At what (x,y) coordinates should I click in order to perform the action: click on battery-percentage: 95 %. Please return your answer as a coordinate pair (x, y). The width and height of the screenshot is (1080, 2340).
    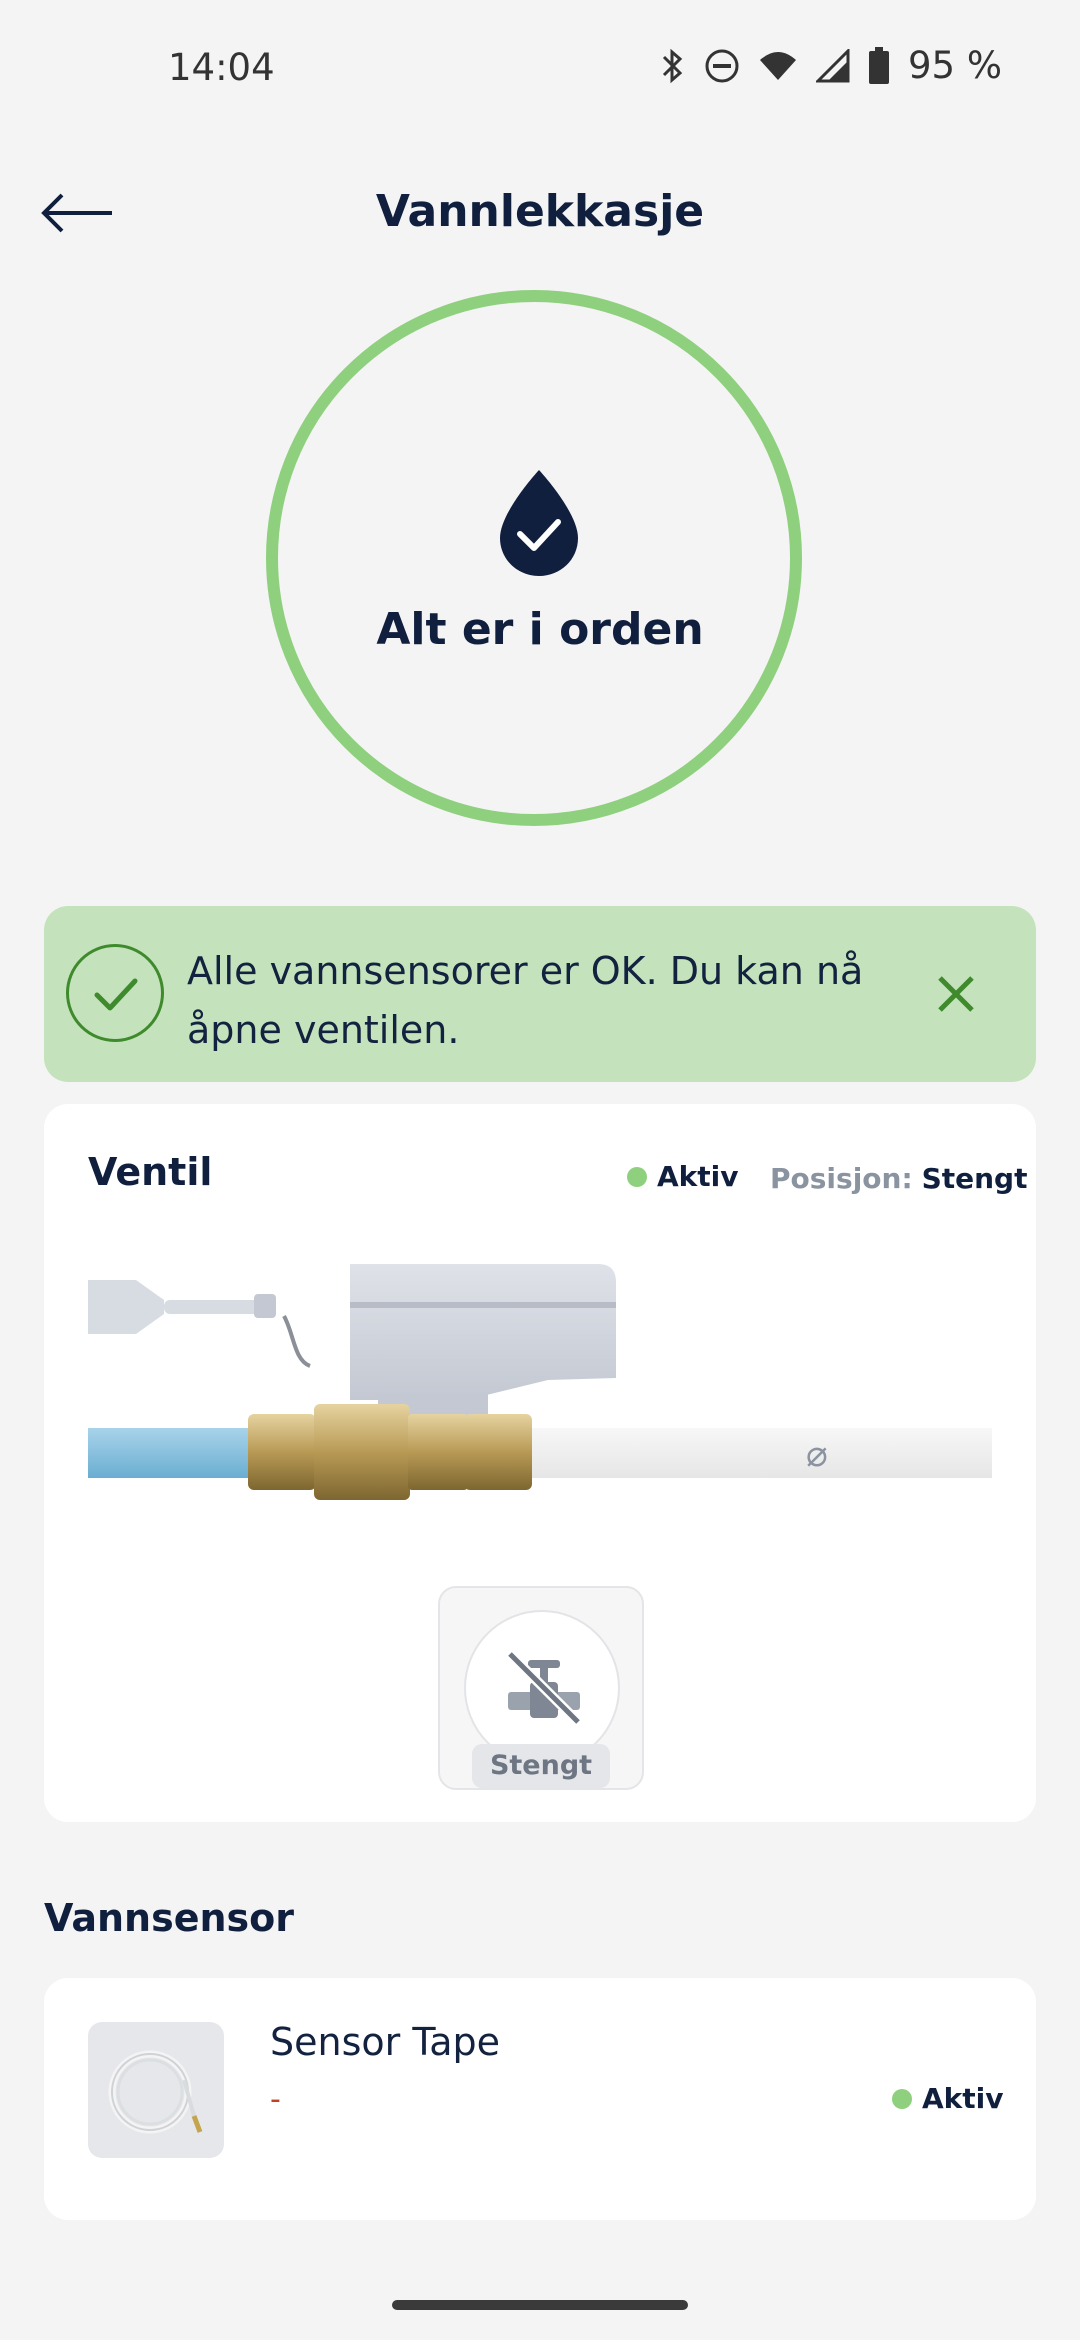
    Looking at the image, I should click on (955, 65).